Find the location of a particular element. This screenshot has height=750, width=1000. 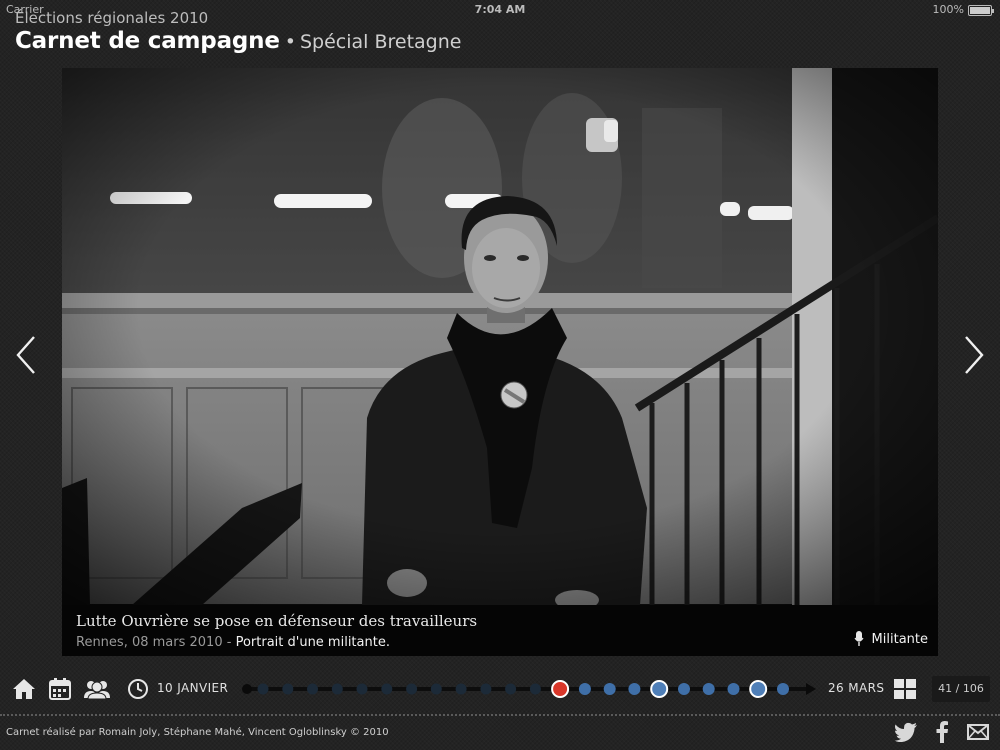

page-subtitle: Spécial Bretagne is located at coordinates (380, 42).